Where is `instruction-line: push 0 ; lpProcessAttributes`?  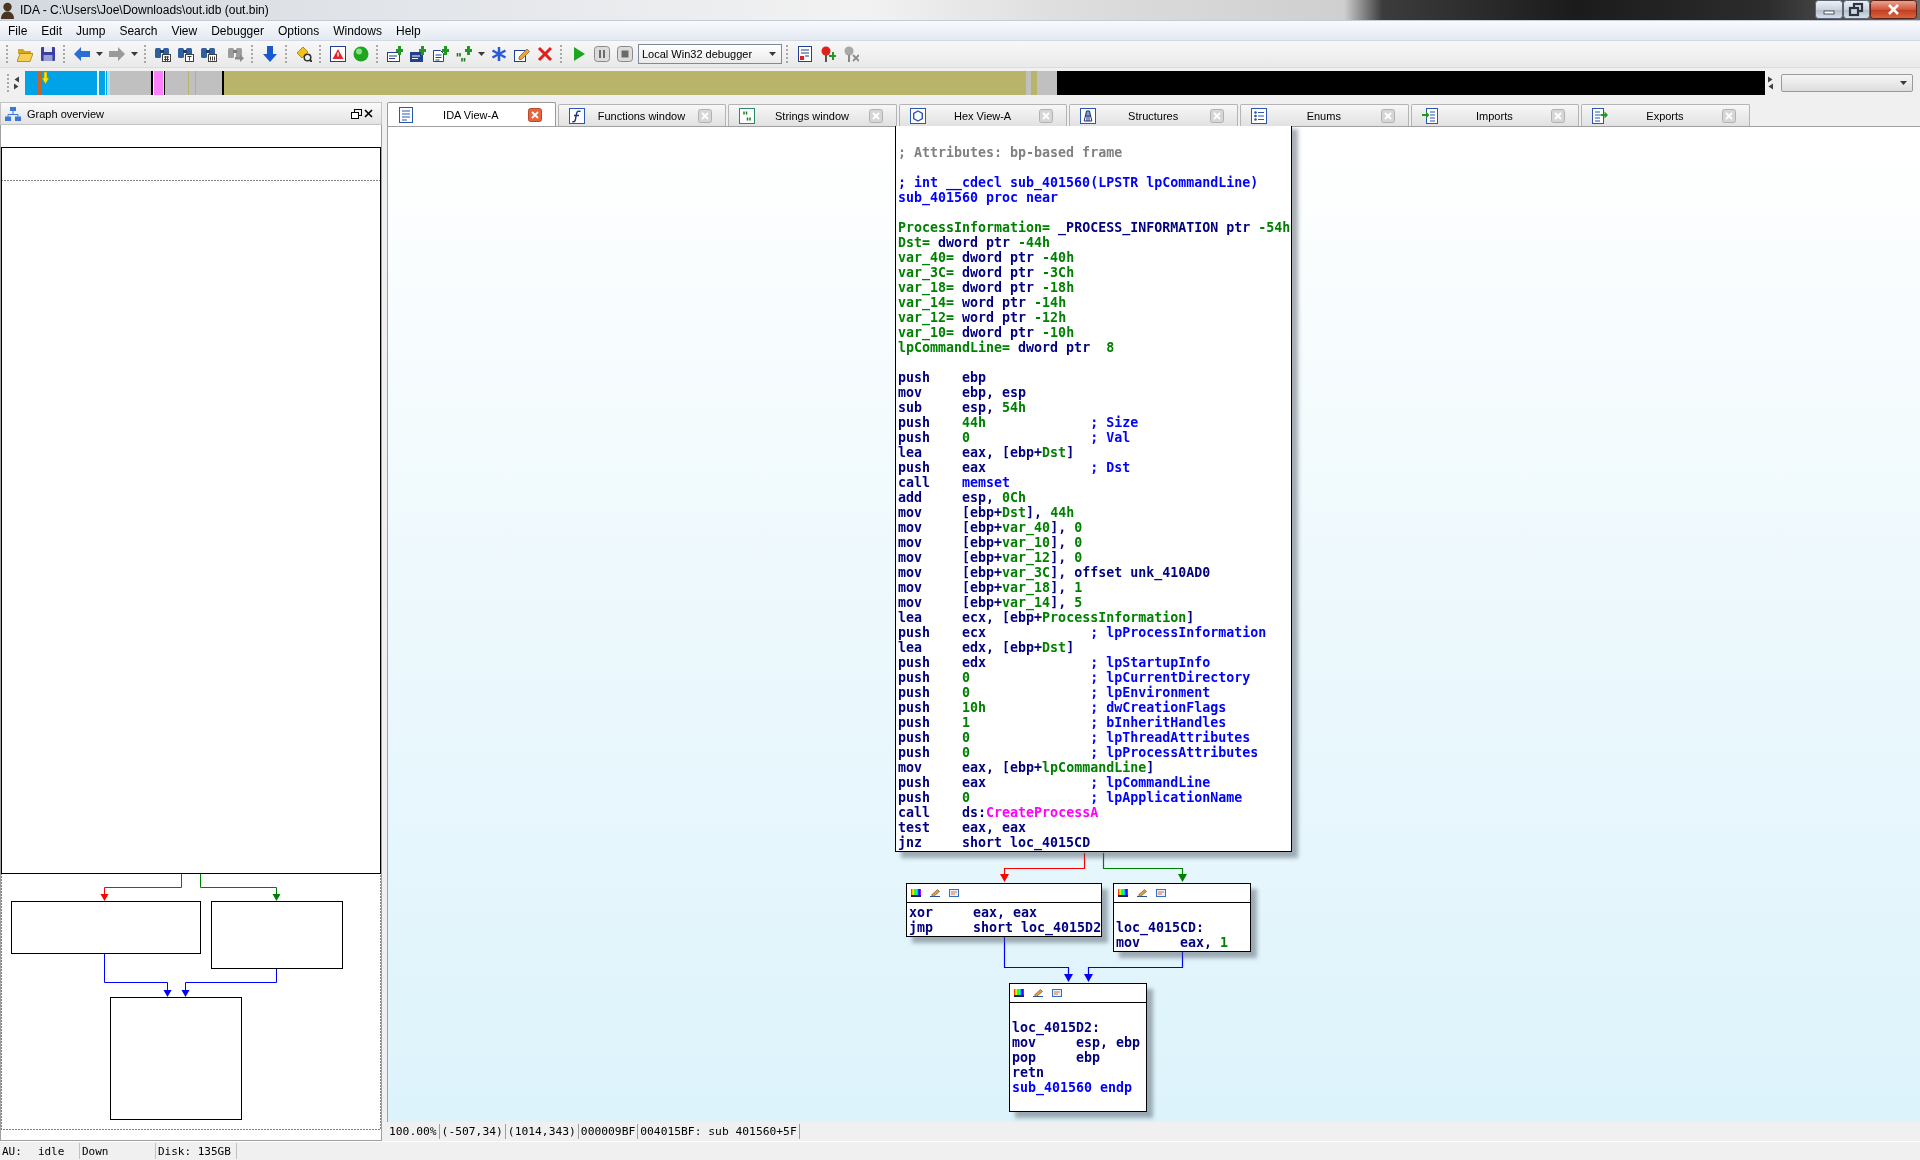
instruction-line: push 0 ; lpProcessAttributes is located at coordinates (1078, 752).